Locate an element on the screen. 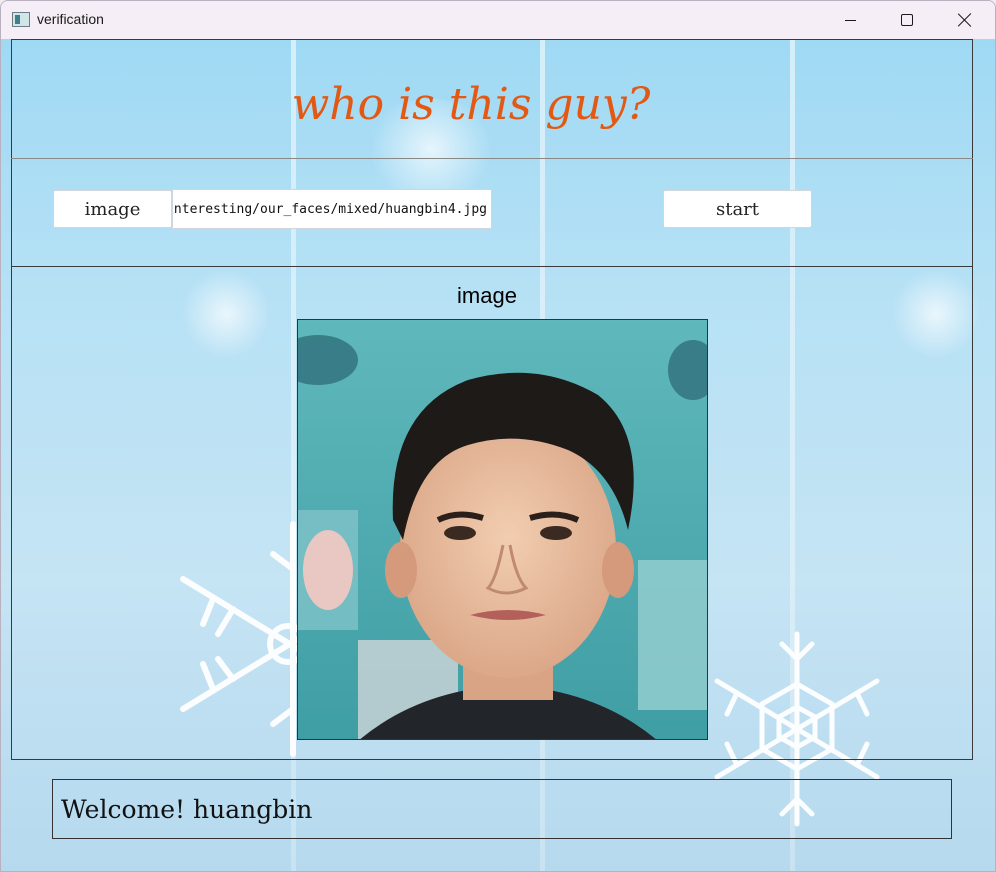 This screenshot has width=996, height=872. page-heading: who is this guy? is located at coordinates (471, 104).